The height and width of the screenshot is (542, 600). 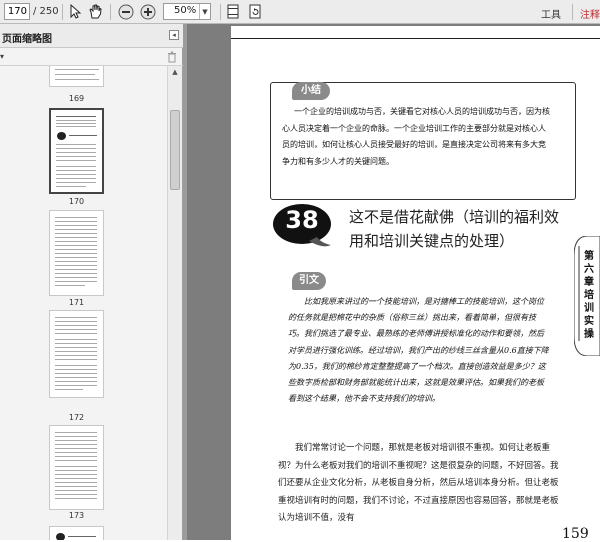 I want to click on intro-tag: 引文, so click(x=309, y=281).